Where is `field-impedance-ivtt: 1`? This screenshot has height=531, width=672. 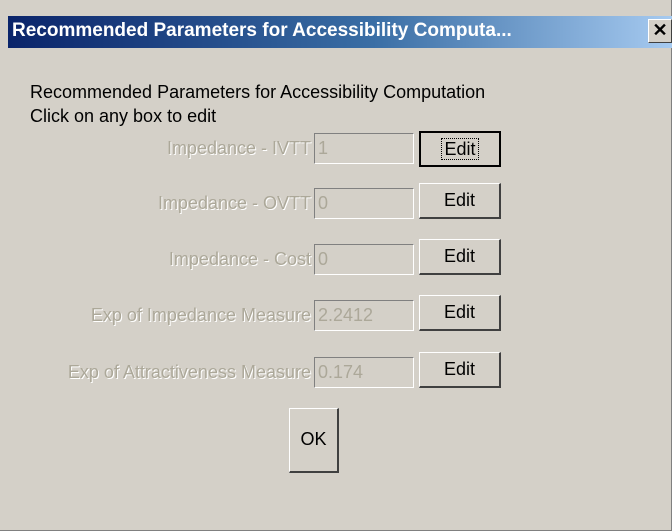 field-impedance-ivtt: 1 is located at coordinates (364, 148).